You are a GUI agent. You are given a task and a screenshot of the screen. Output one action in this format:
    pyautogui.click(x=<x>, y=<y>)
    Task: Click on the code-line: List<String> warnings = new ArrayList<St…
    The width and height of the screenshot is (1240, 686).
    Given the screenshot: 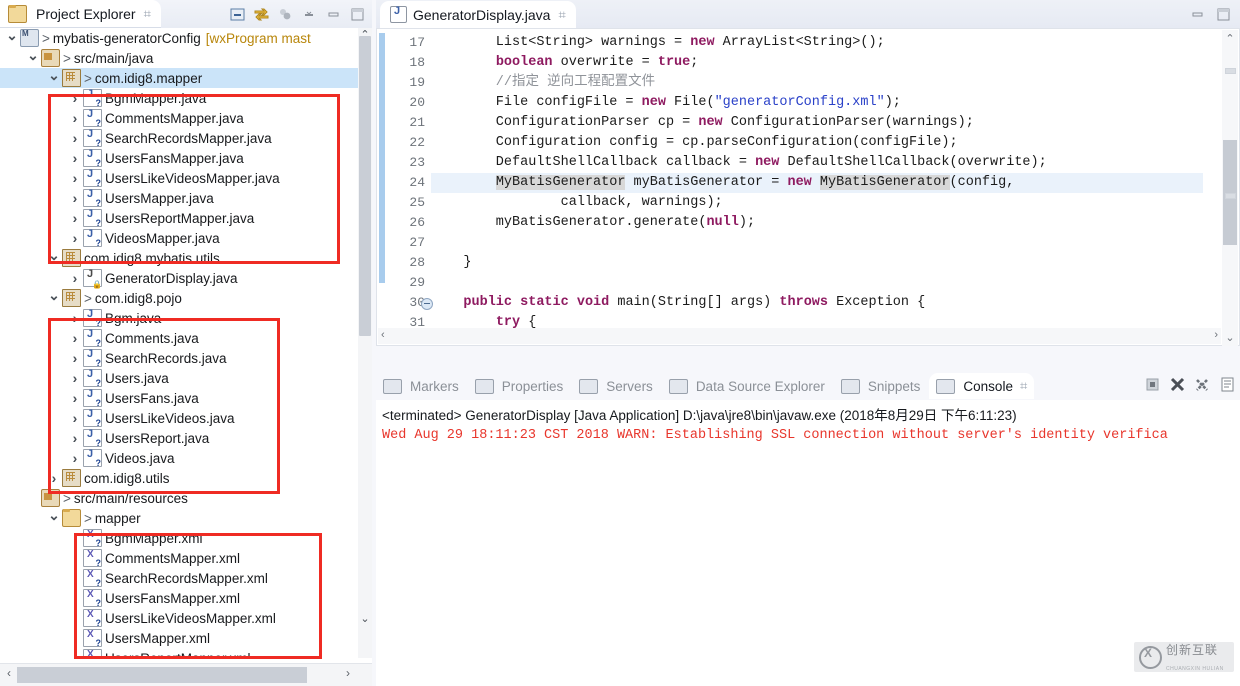 What is the action you would take?
    pyautogui.click(x=817, y=43)
    